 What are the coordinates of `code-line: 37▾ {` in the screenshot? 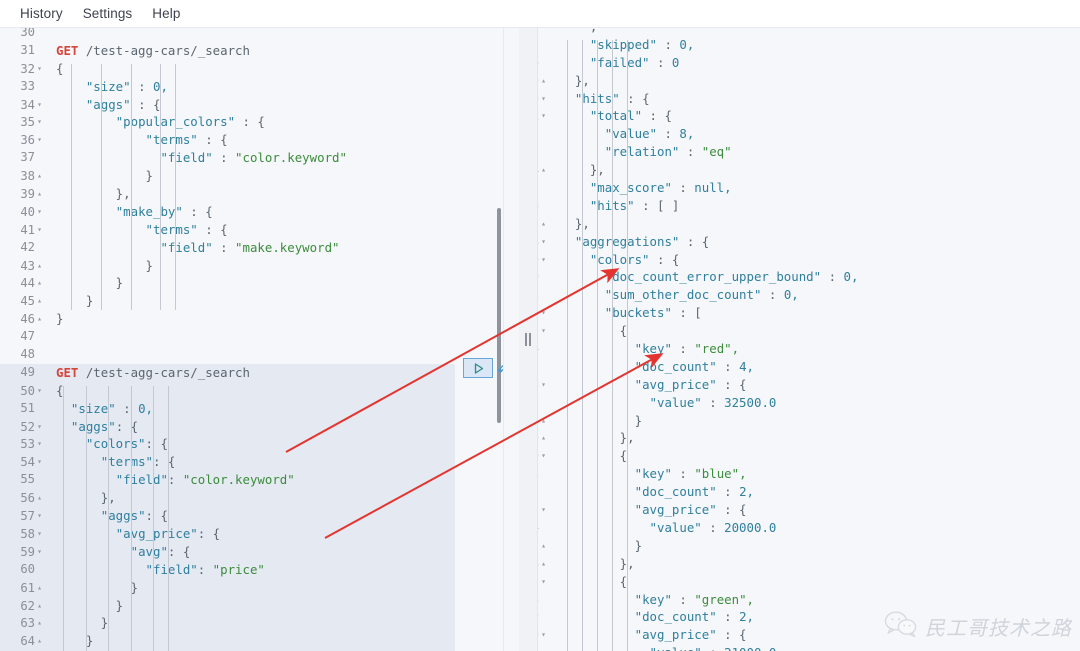 It's located at (792, 582).